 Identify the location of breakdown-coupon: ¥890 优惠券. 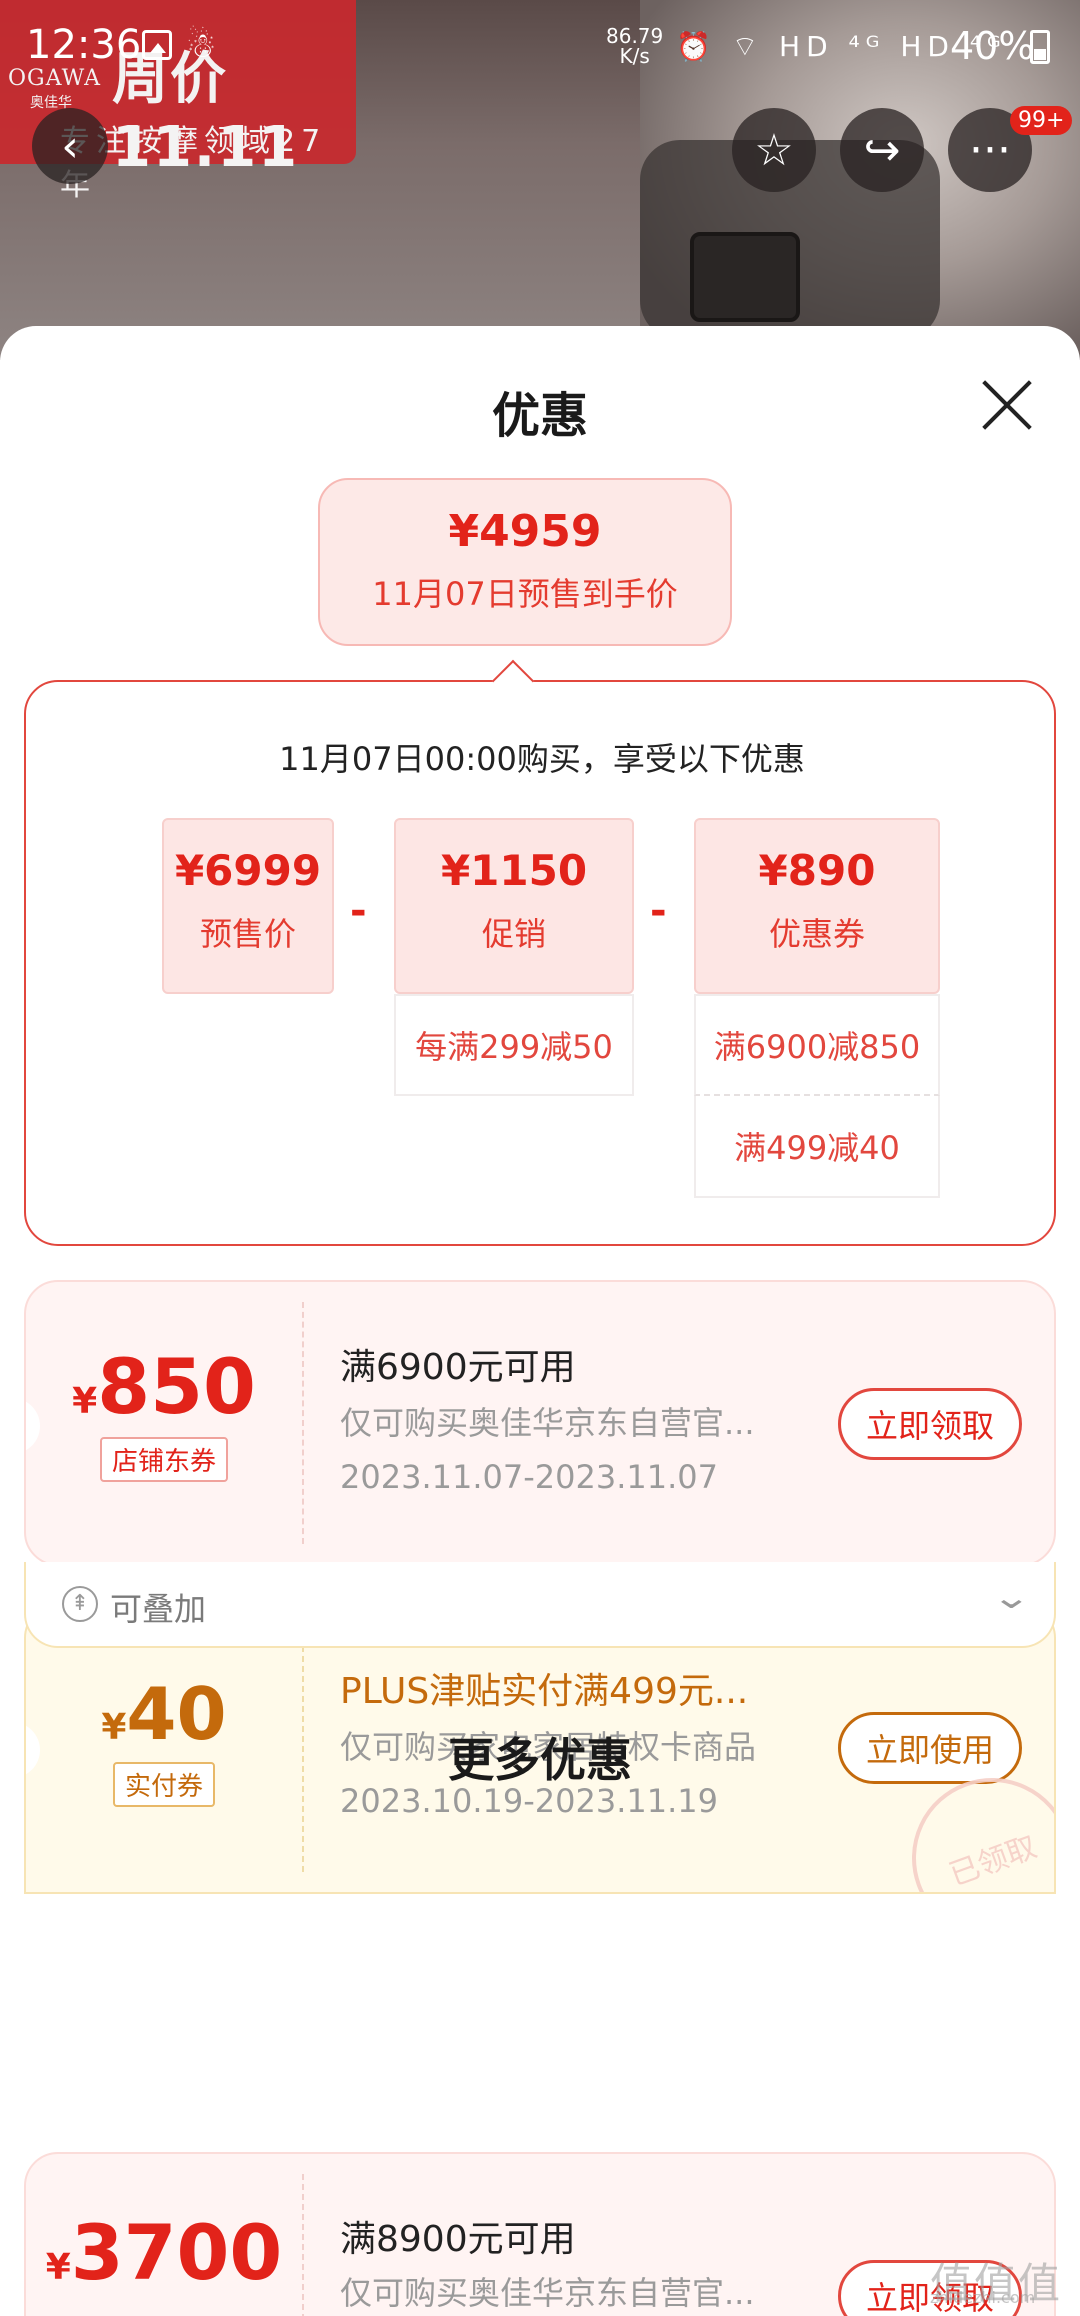
(817, 906).